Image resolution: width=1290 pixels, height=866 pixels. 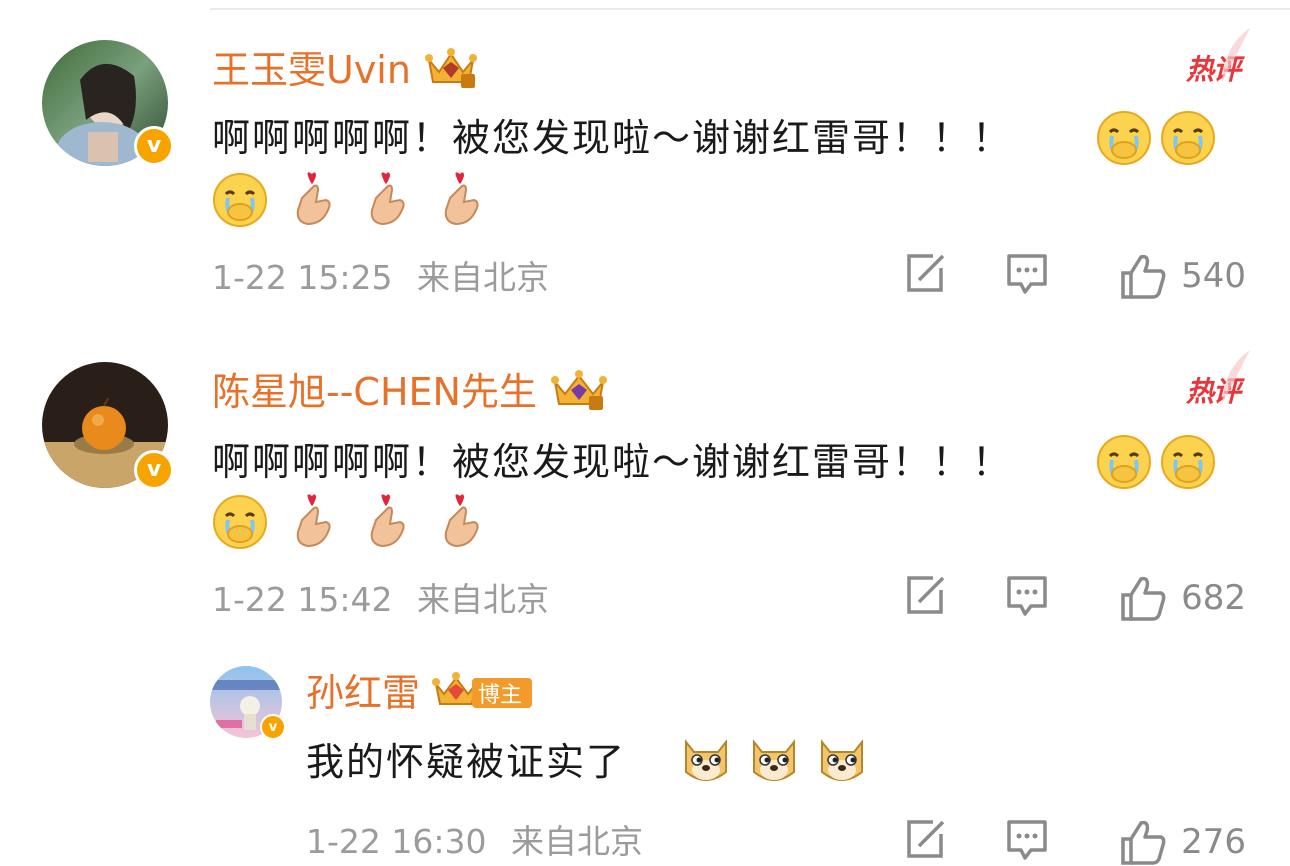 I want to click on like-button: 682, so click(x=1182, y=598).